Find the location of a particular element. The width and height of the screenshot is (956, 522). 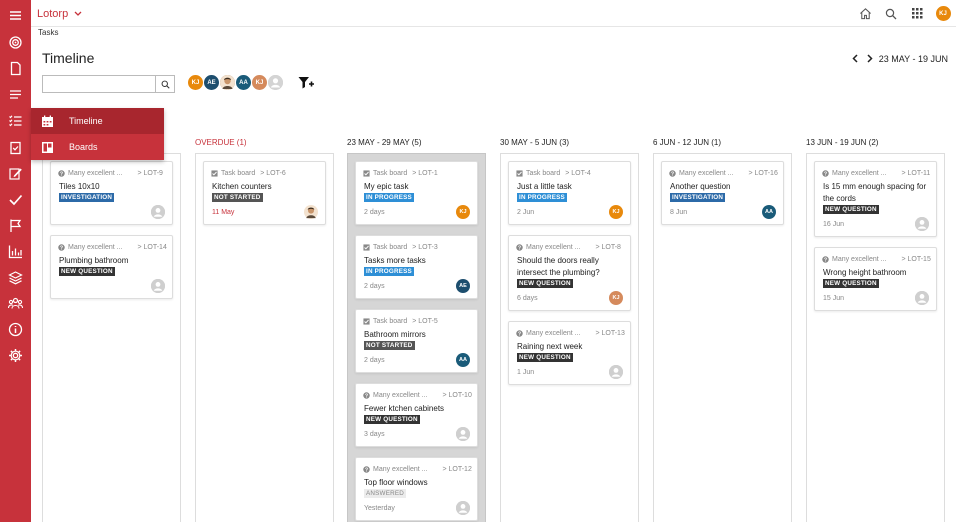

user-initials: KJ is located at coordinates (943, 13).